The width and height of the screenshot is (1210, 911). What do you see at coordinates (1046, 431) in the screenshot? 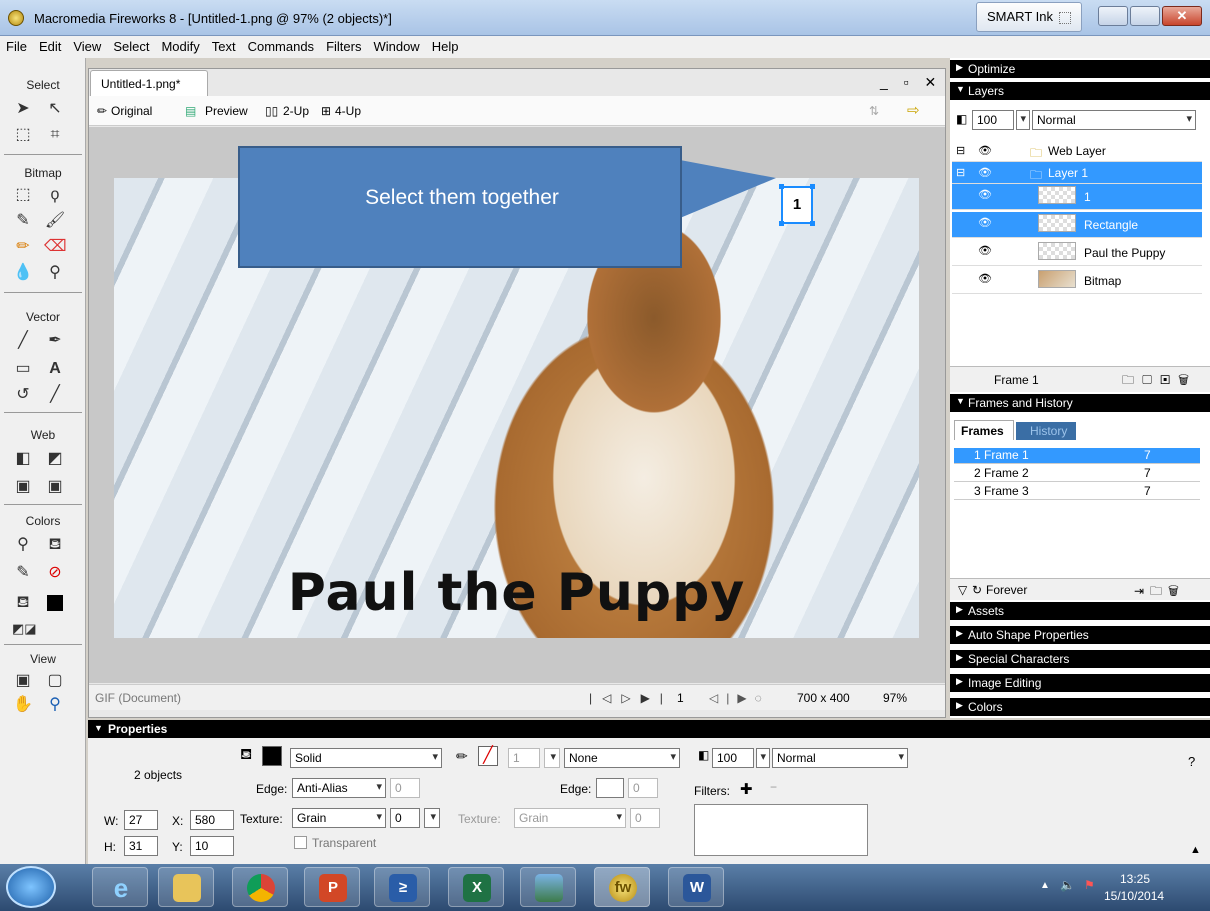
I see `tab-history: History` at bounding box center [1046, 431].